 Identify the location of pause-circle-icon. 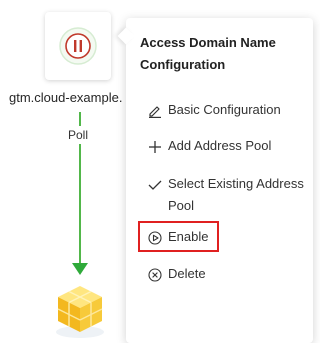
(78, 46).